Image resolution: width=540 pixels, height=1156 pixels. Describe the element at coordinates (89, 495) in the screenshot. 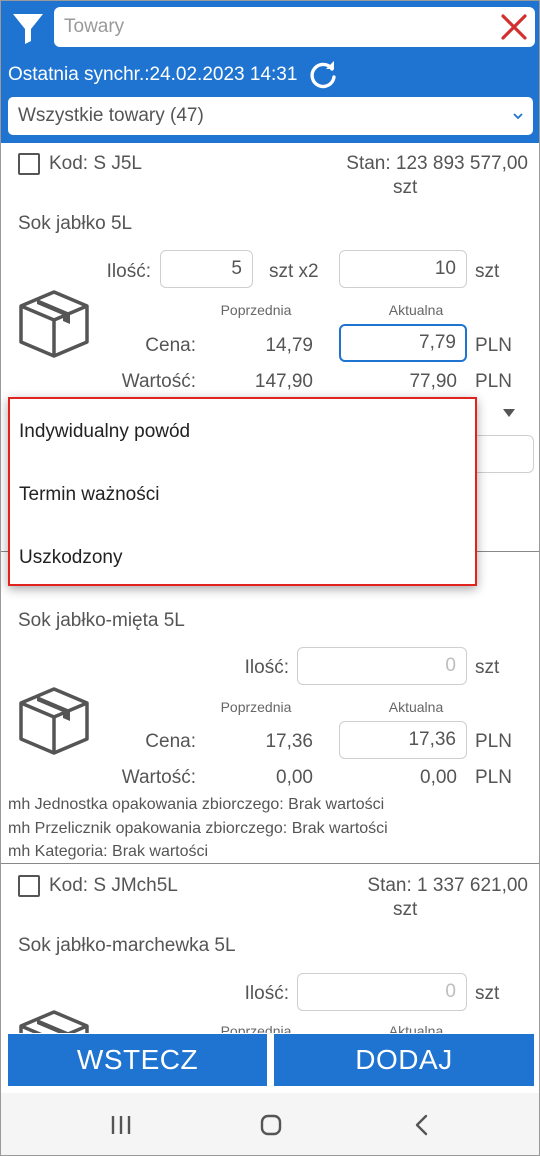

I see `reason-option-expiry: Termin ważności` at that location.